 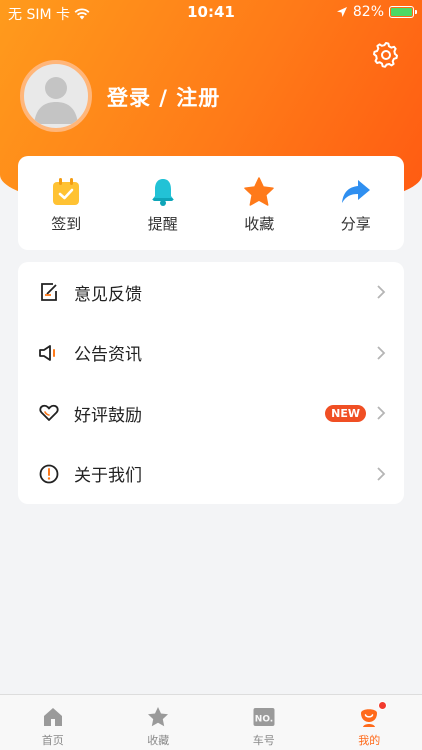 What do you see at coordinates (108, 476) in the screenshot?
I see `menu-item-label: 关于我们` at bounding box center [108, 476].